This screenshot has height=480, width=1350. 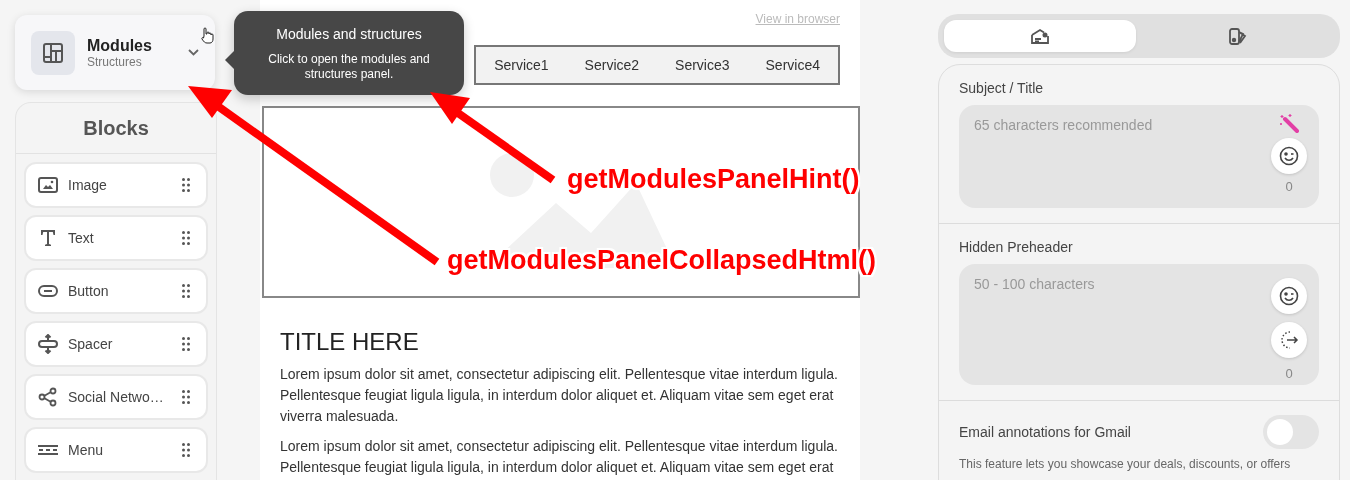 What do you see at coordinates (702, 65) in the screenshot?
I see `menu-link: Service3` at bounding box center [702, 65].